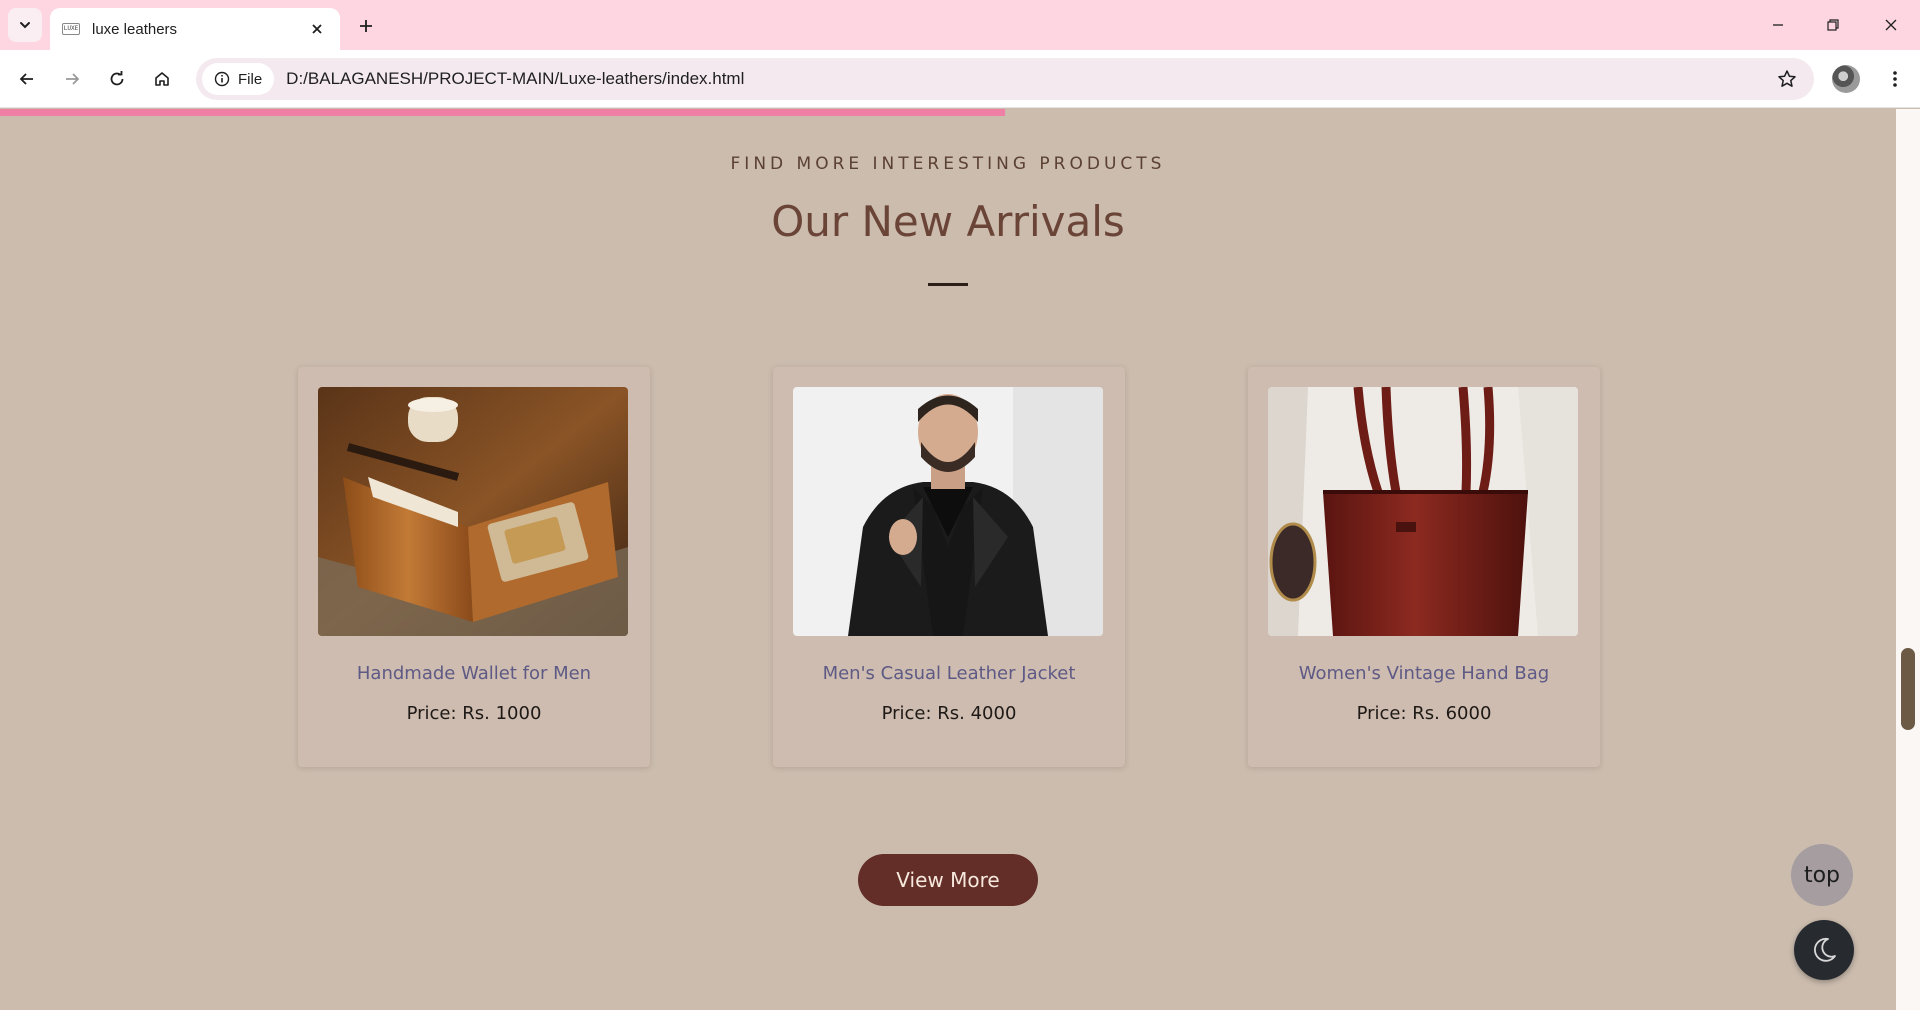  I want to click on reload-icon, so click(117, 78).